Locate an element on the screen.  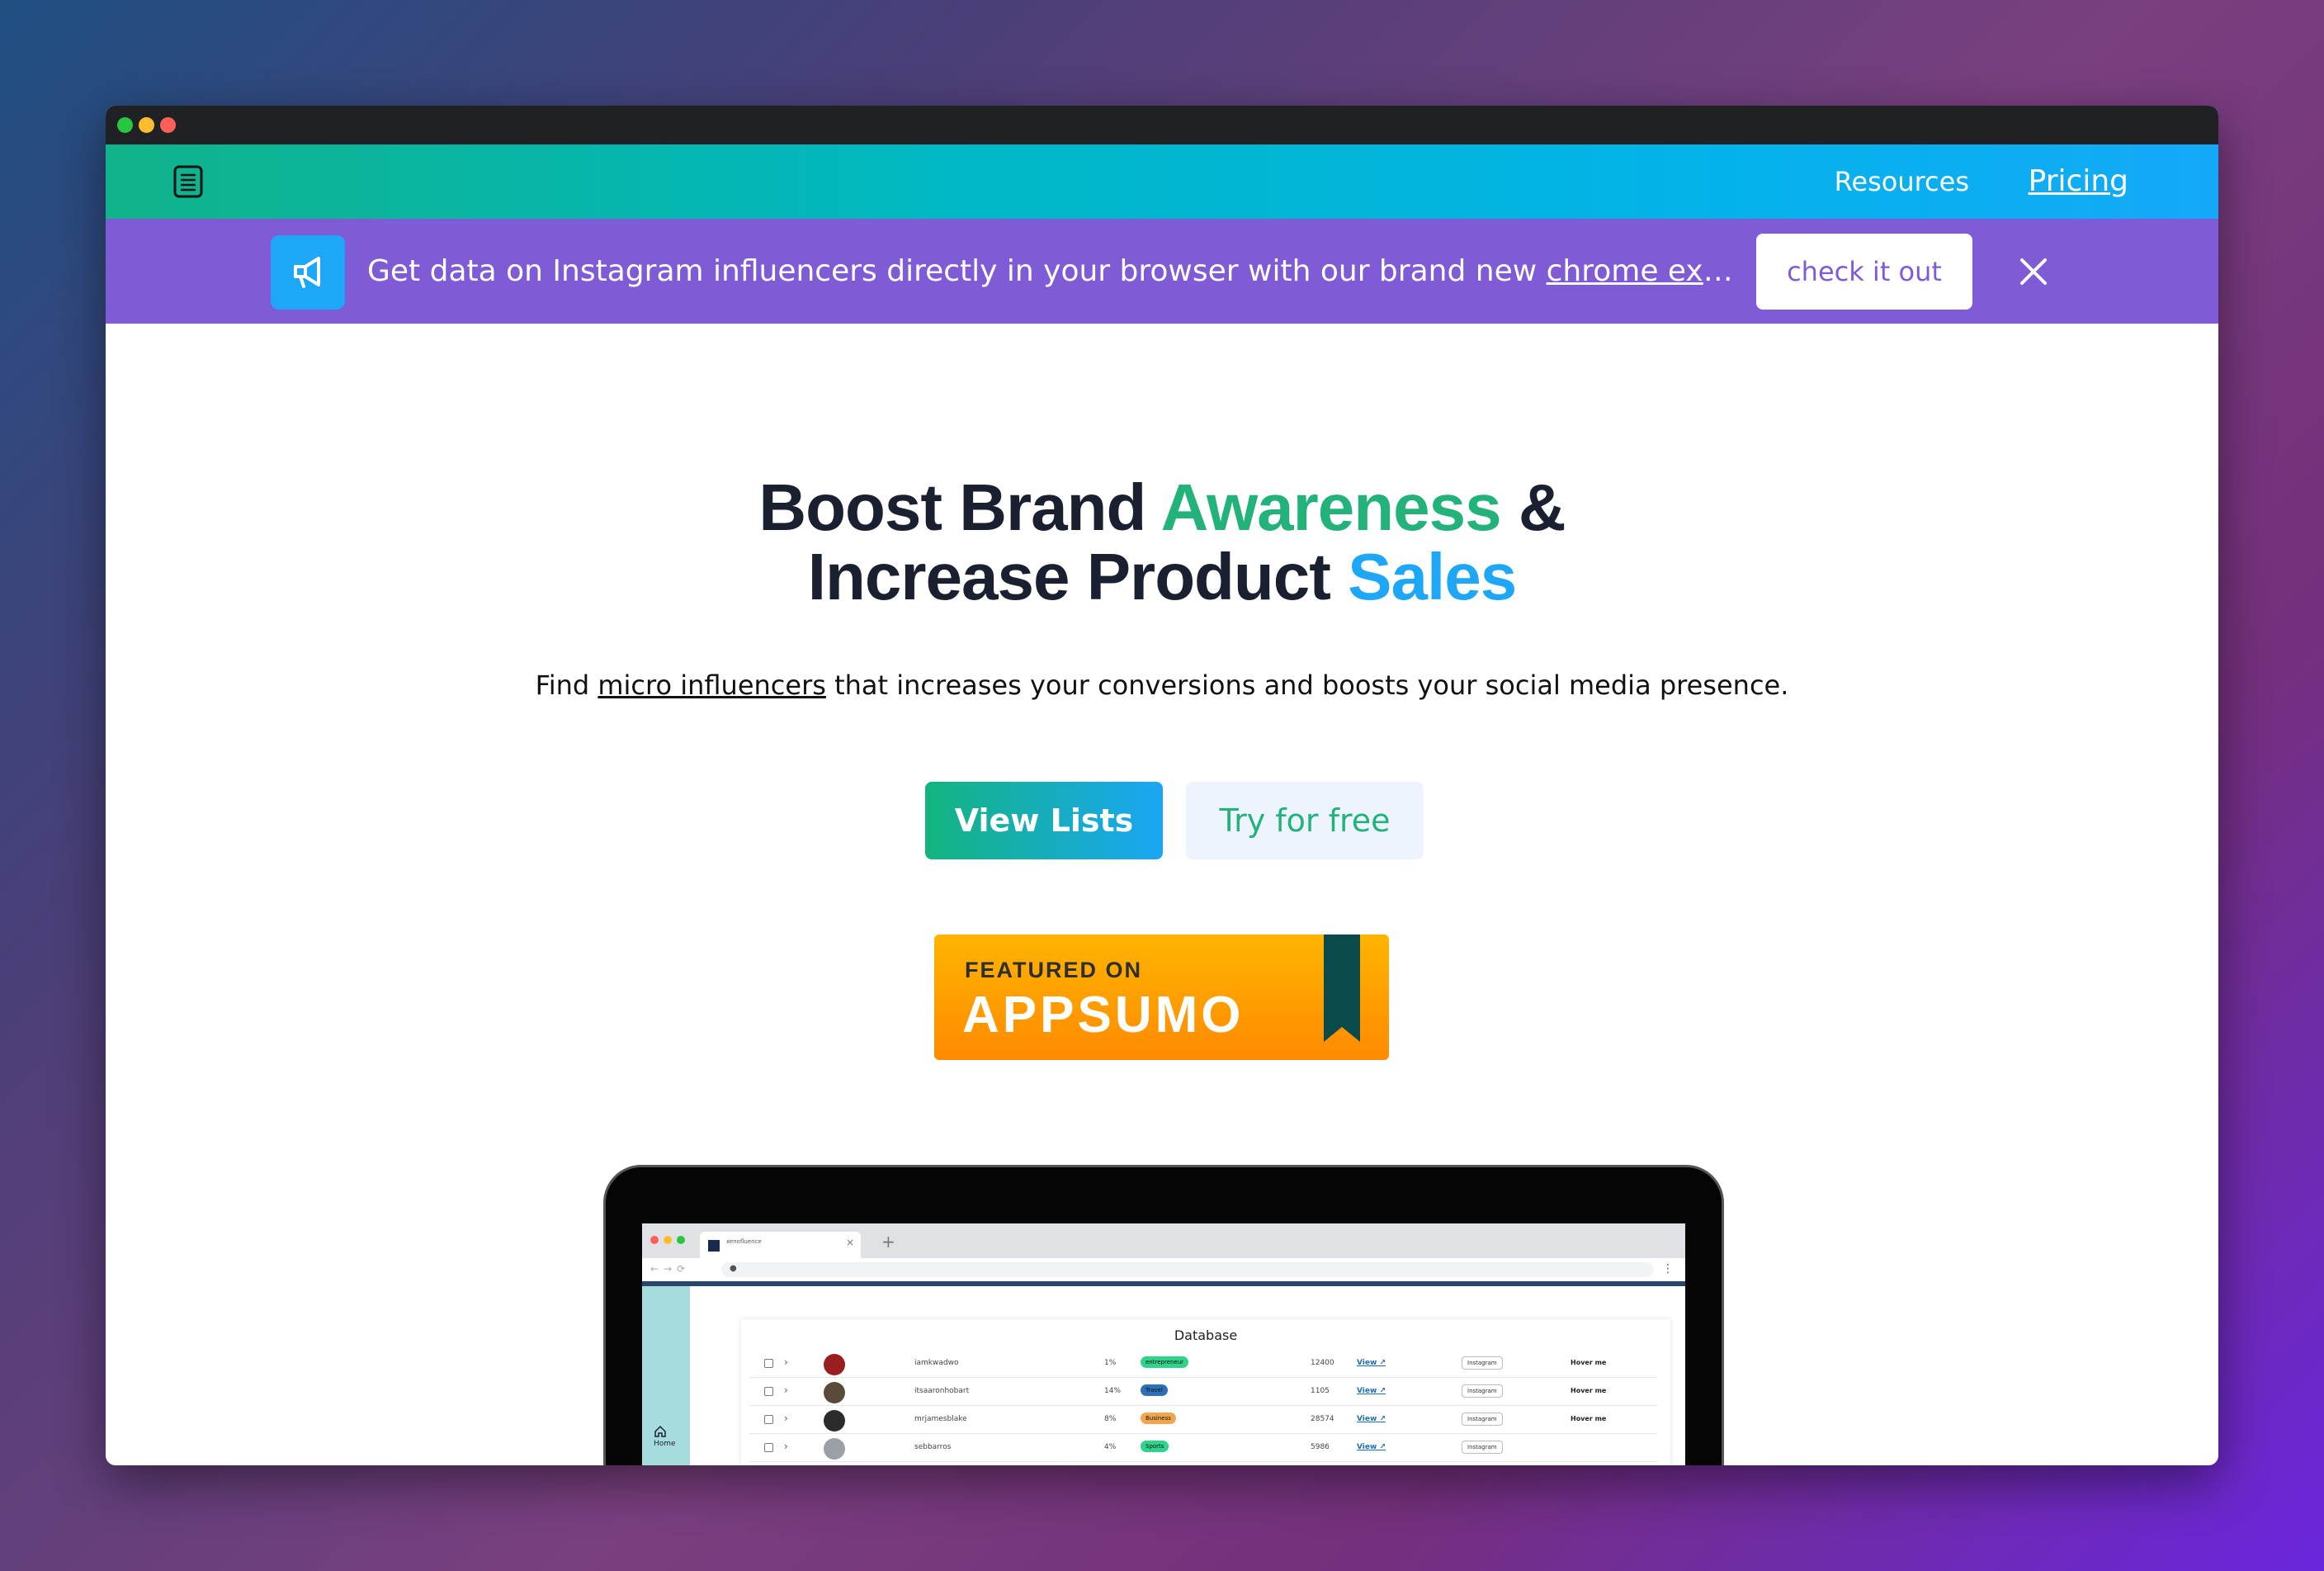
try-for-free-button: Try for free is located at coordinates (1305, 820).